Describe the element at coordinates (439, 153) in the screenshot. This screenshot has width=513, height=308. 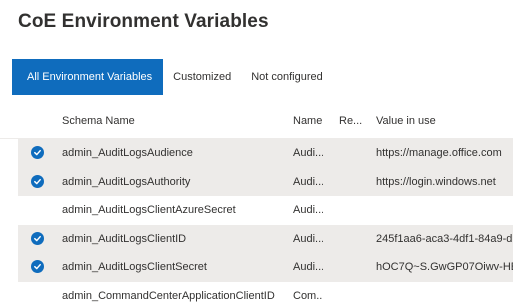
I see `cell-value-in-use: https://manage.office.com` at that location.